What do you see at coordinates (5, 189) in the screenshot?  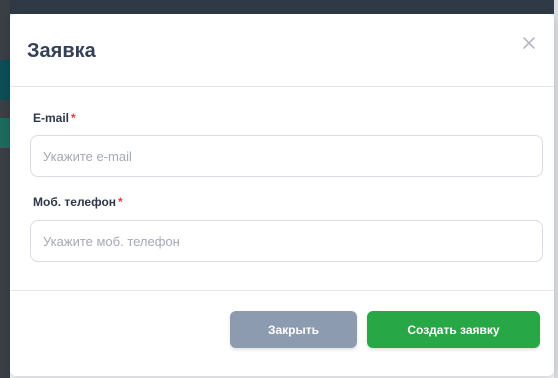 I see `background-sidebar` at bounding box center [5, 189].